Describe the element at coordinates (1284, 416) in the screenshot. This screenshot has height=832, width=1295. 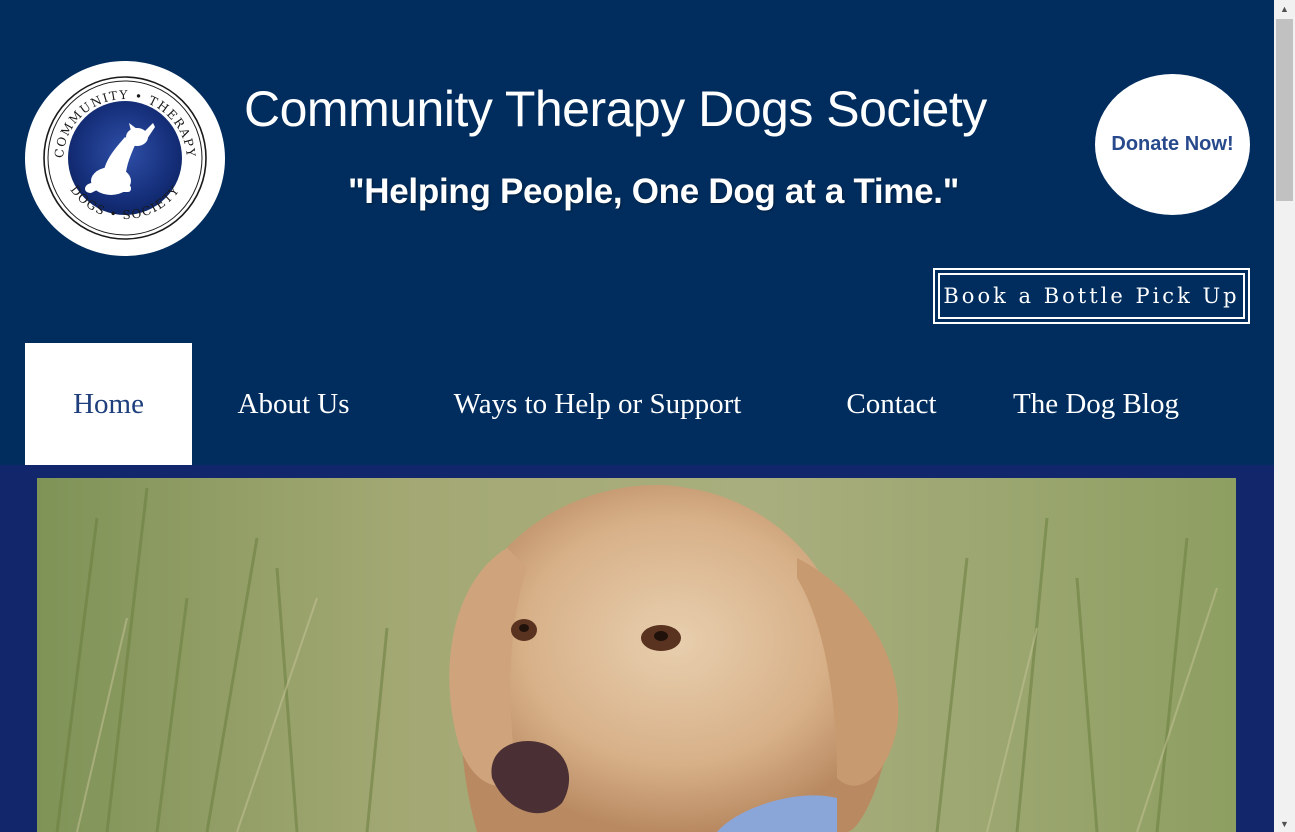
I see `vertical-scrollbar: ▲ ▼` at that location.